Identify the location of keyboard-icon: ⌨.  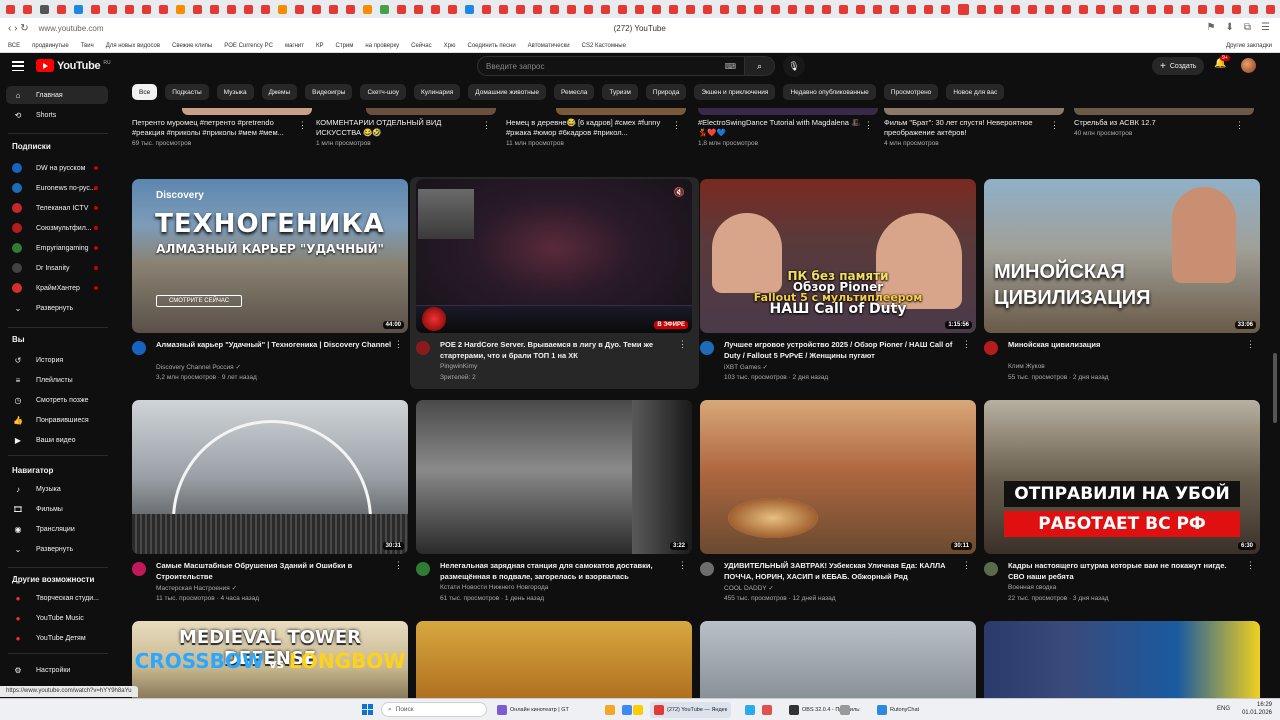
(730, 66).